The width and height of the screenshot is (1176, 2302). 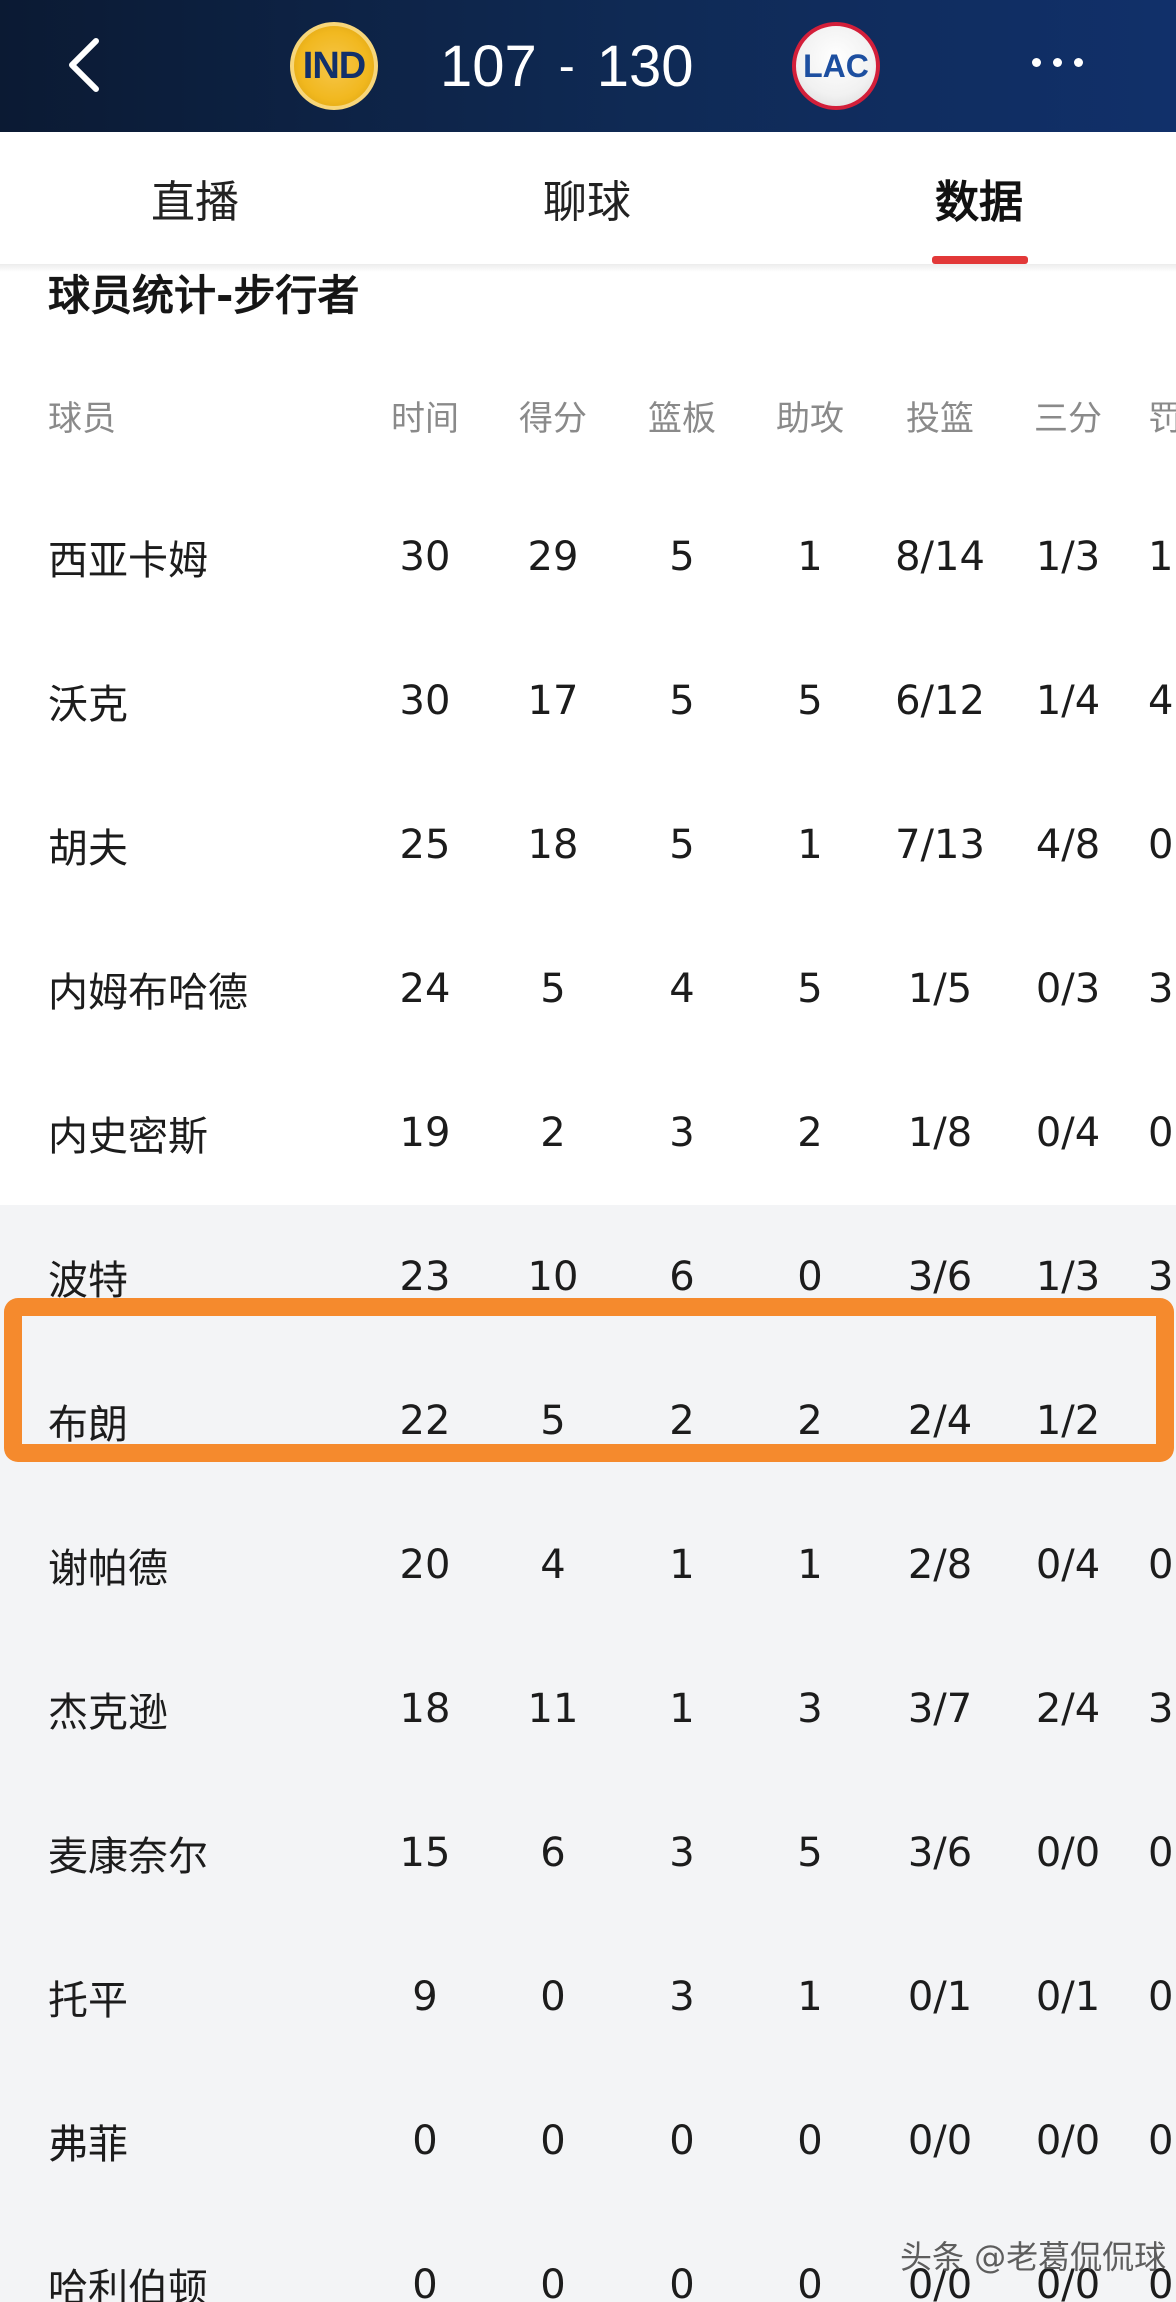 I want to click on stat-field-goals: 0/0, so click(x=940, y=2141).